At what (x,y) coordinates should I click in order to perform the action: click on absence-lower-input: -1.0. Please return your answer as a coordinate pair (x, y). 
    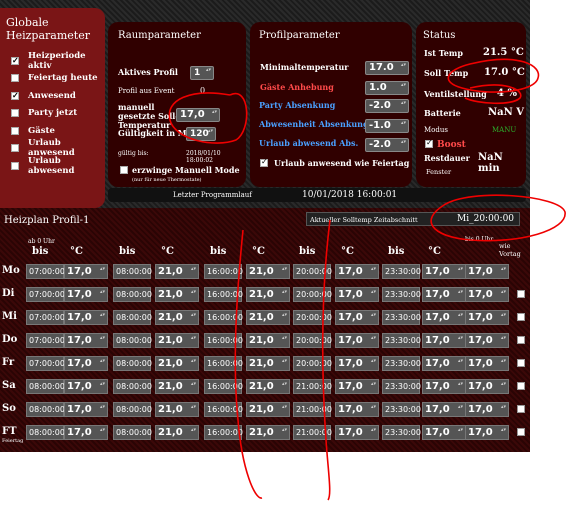
    Looking at the image, I should click on (387, 126).